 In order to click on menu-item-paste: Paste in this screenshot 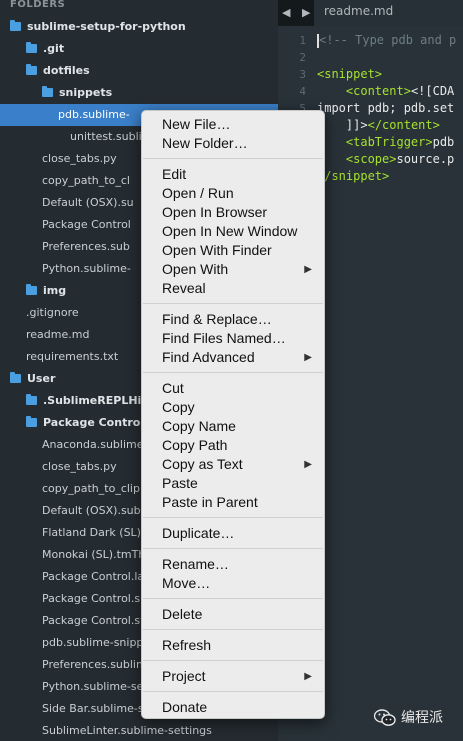, I will do `click(233, 483)`.